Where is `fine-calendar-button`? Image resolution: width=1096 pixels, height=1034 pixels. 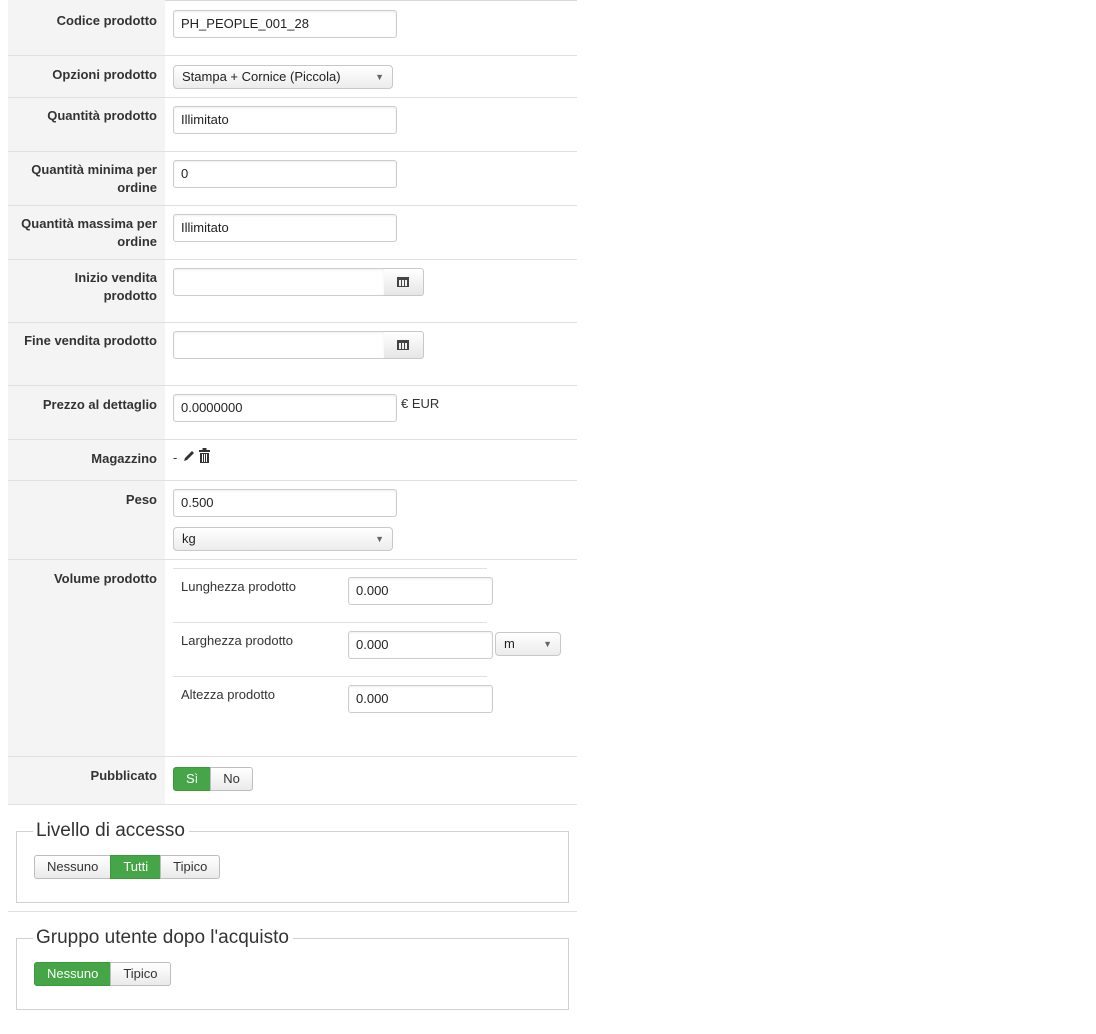
fine-calendar-button is located at coordinates (404, 345).